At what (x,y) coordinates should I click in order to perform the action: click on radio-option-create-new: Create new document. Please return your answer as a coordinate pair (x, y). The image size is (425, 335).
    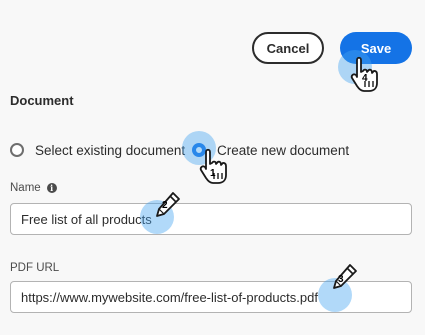
    Looking at the image, I should click on (270, 150).